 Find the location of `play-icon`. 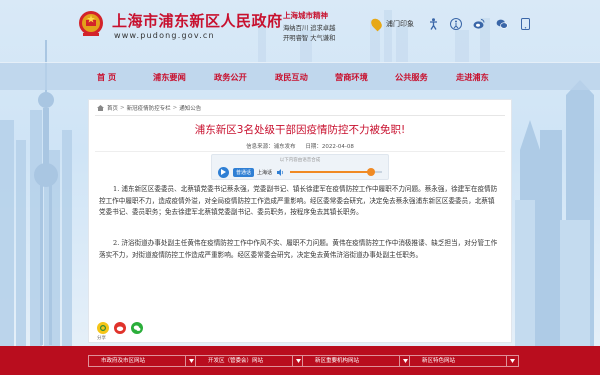

play-icon is located at coordinates (223, 172).